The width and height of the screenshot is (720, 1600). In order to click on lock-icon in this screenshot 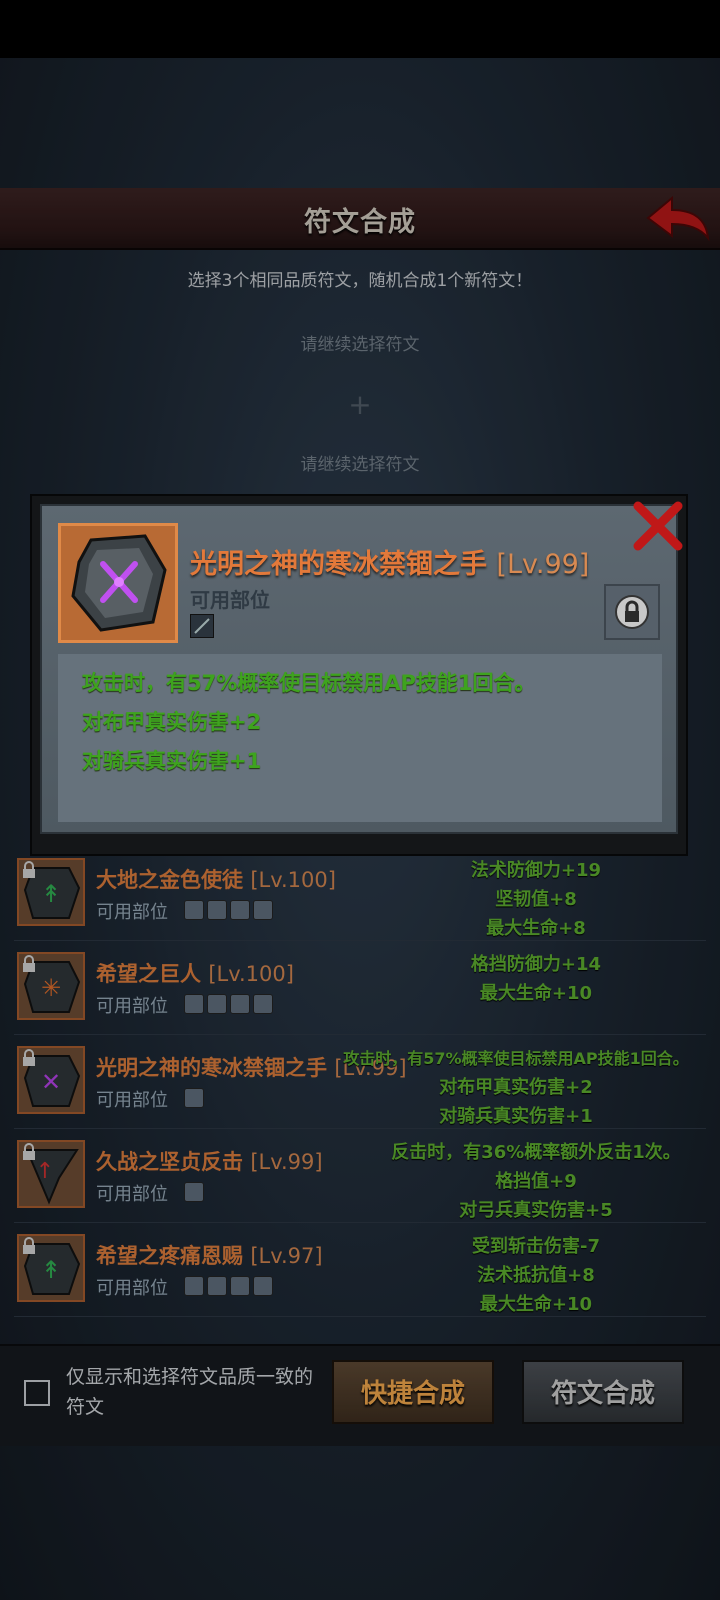, I will do `click(632, 612)`.